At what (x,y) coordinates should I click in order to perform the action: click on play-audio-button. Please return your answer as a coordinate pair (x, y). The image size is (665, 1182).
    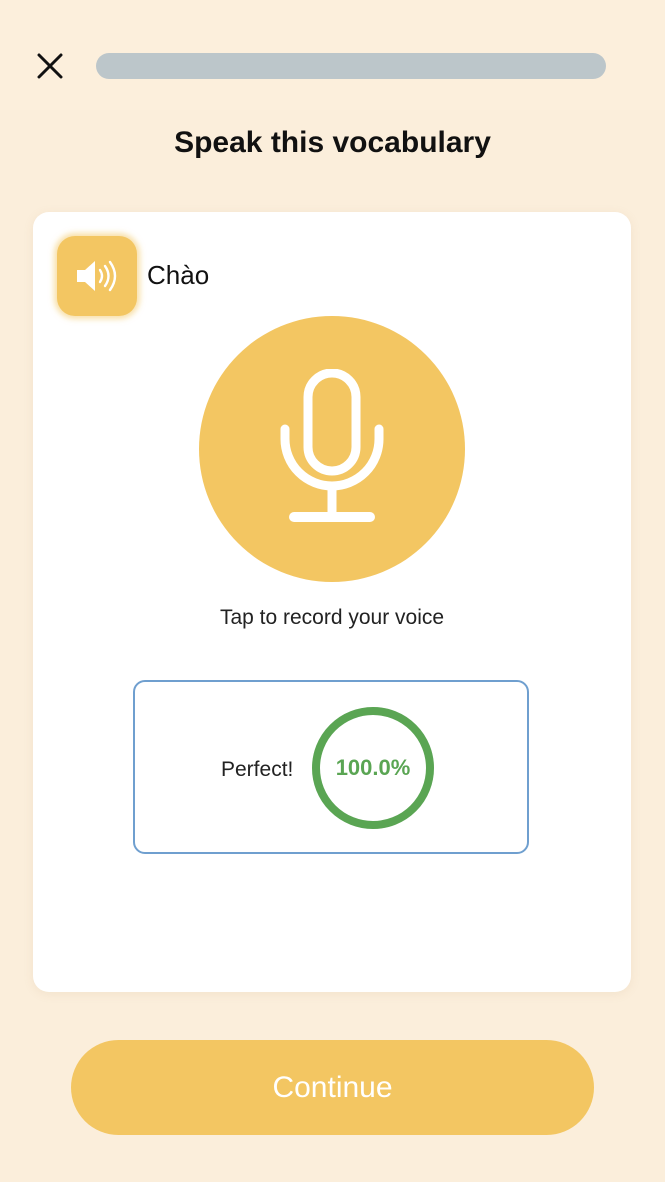
    Looking at the image, I should click on (97, 276).